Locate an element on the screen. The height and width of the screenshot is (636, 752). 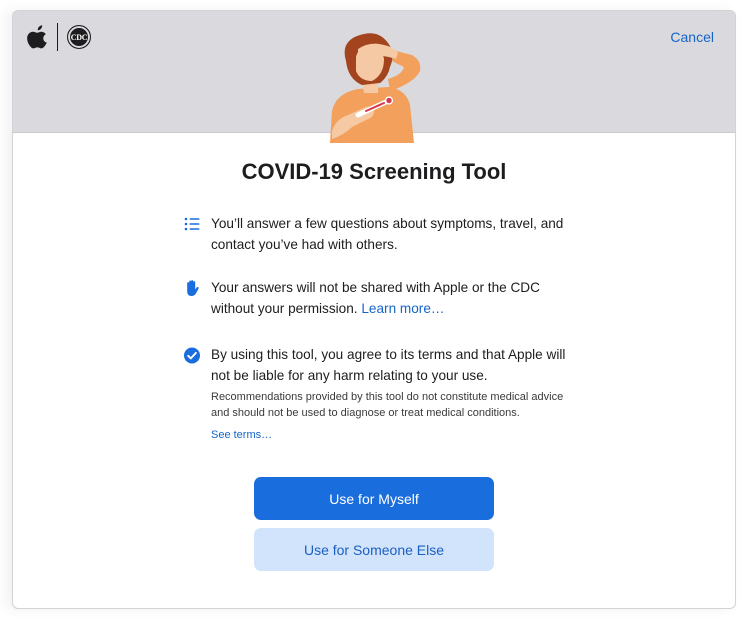
cdc-logo-text: CDC is located at coordinates (79, 37).